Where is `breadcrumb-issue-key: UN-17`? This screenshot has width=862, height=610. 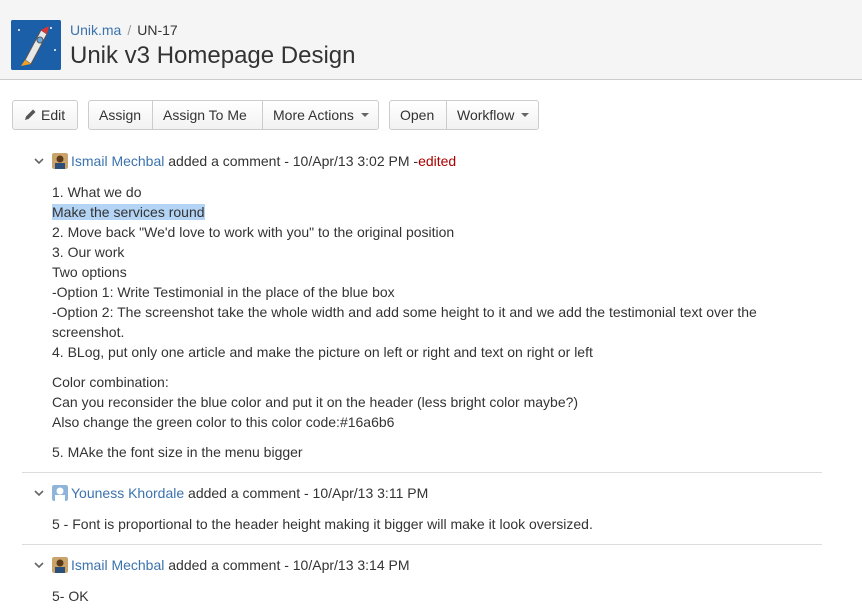 breadcrumb-issue-key: UN-17 is located at coordinates (157, 30).